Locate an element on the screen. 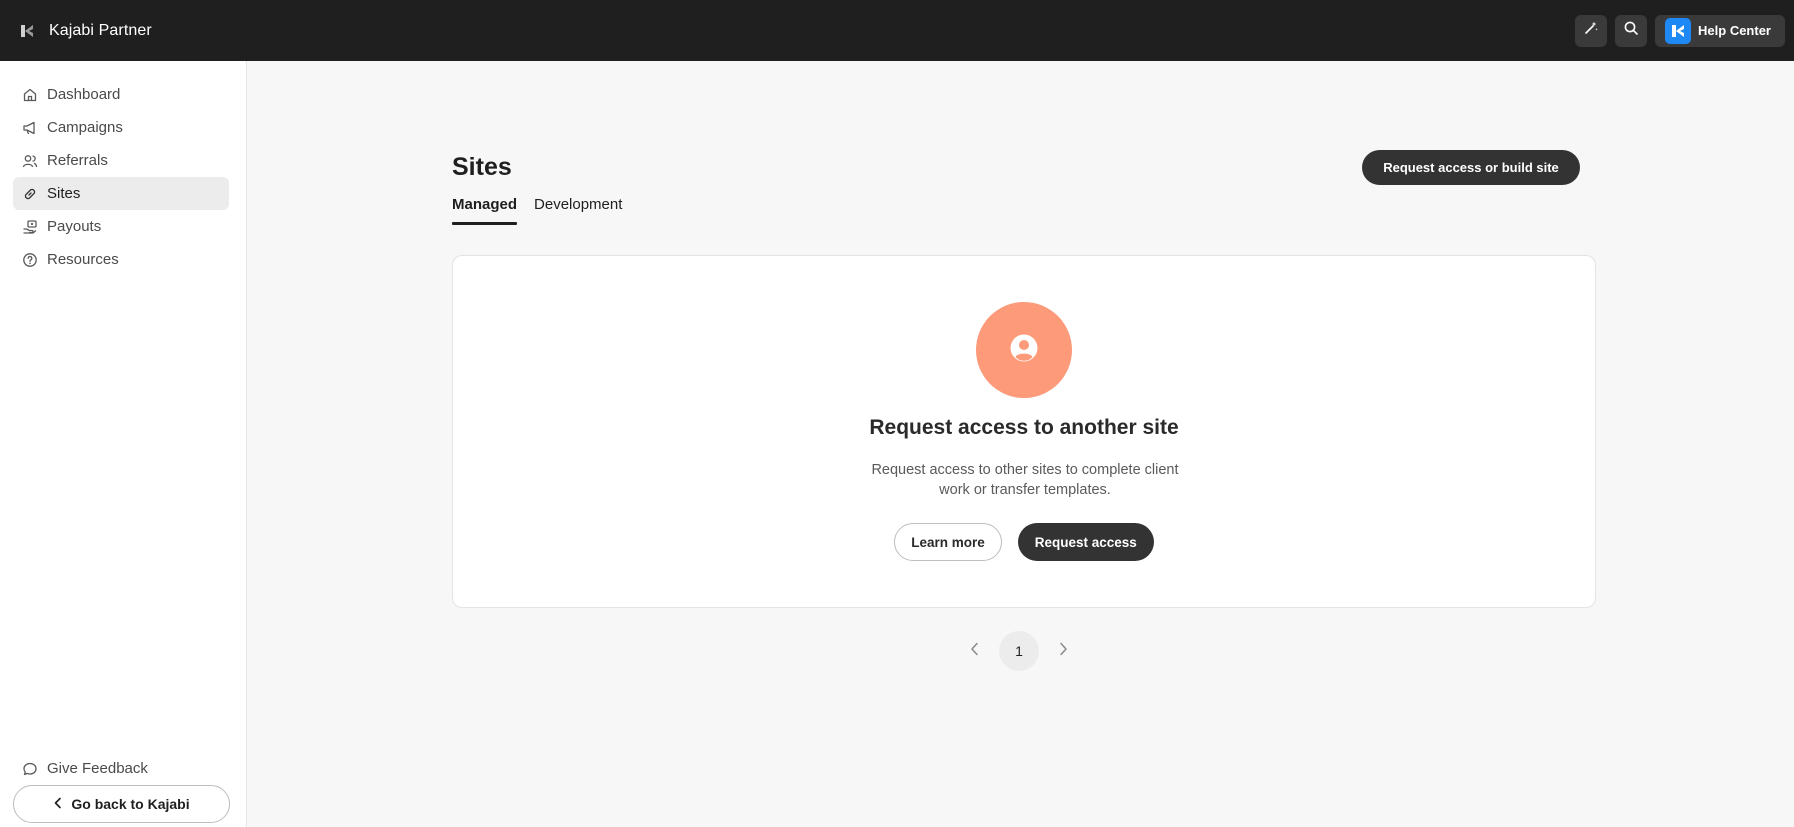 The image size is (1794, 827). sidebar-item-payouts: Payouts is located at coordinates (121, 226).